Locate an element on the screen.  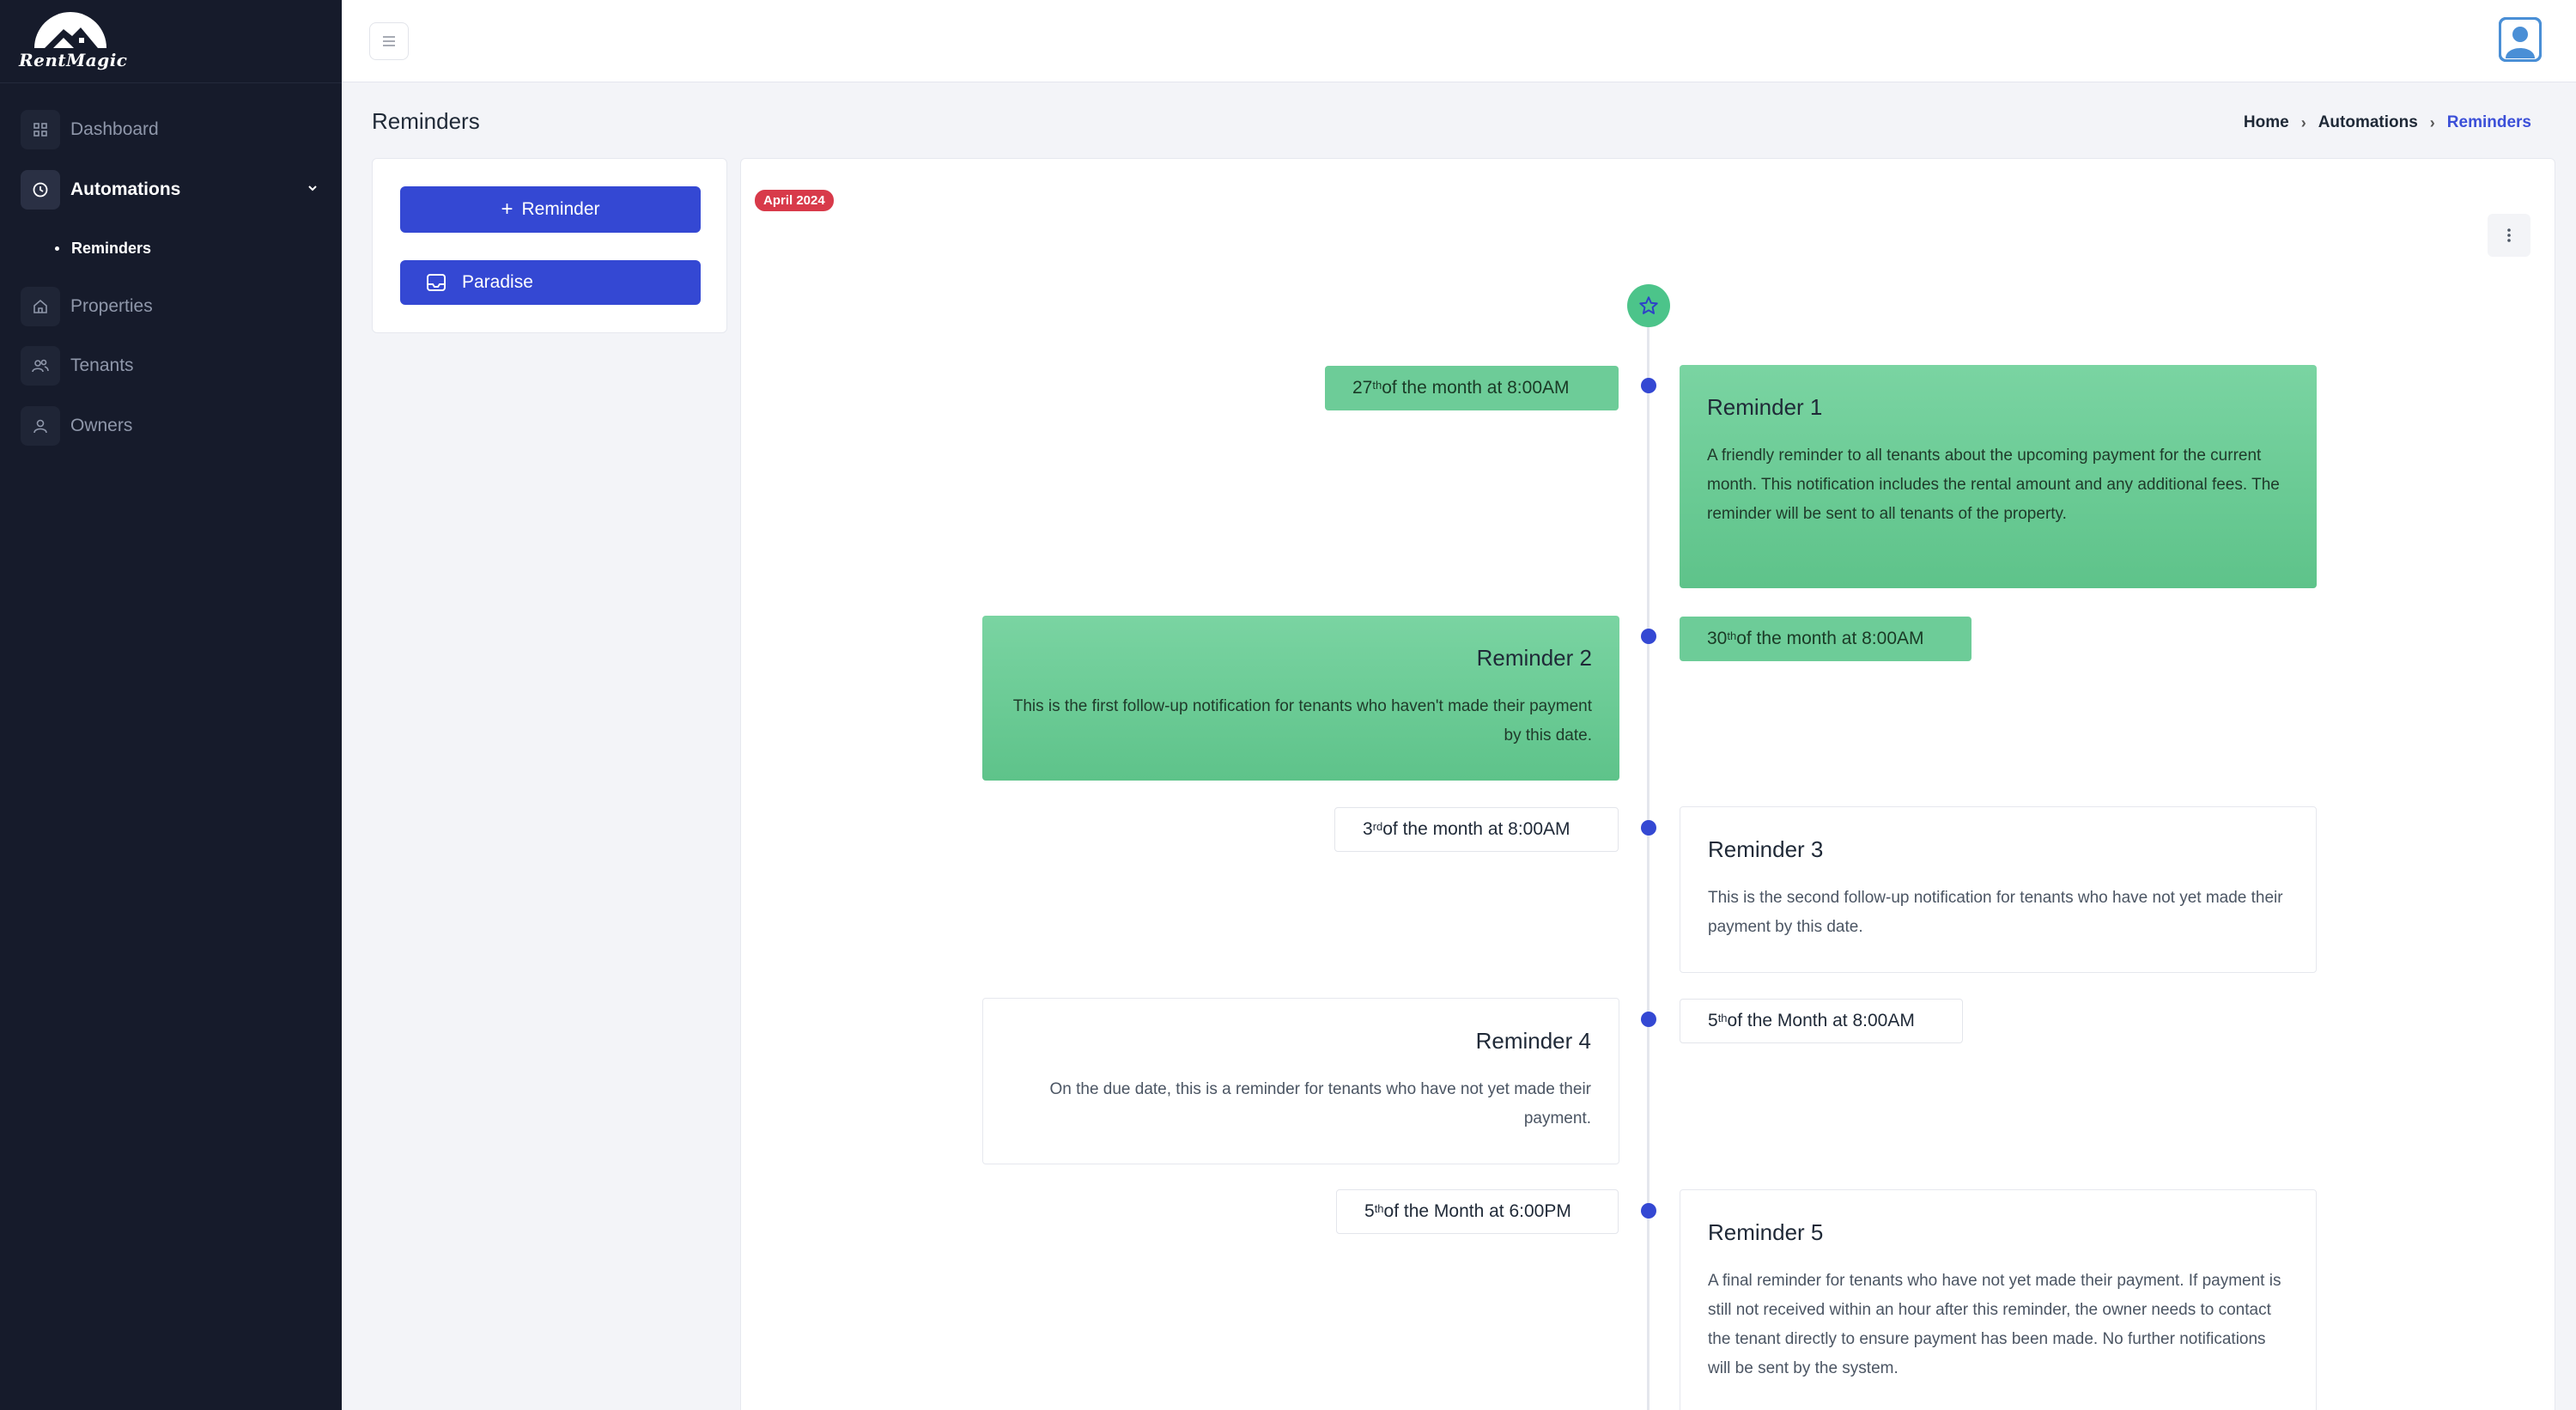
sidebar-item-automations: Automations is located at coordinates (175, 189).